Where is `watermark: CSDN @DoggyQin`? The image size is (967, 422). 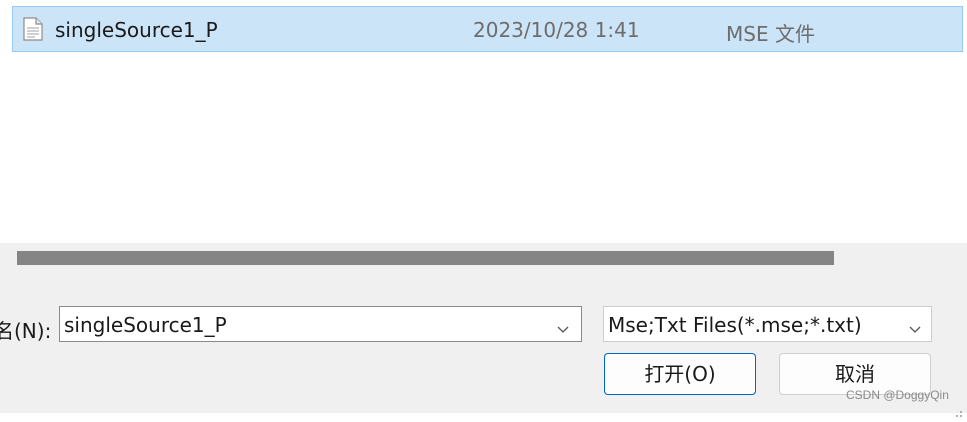
watermark: CSDN @DoggyQin is located at coordinates (897, 395).